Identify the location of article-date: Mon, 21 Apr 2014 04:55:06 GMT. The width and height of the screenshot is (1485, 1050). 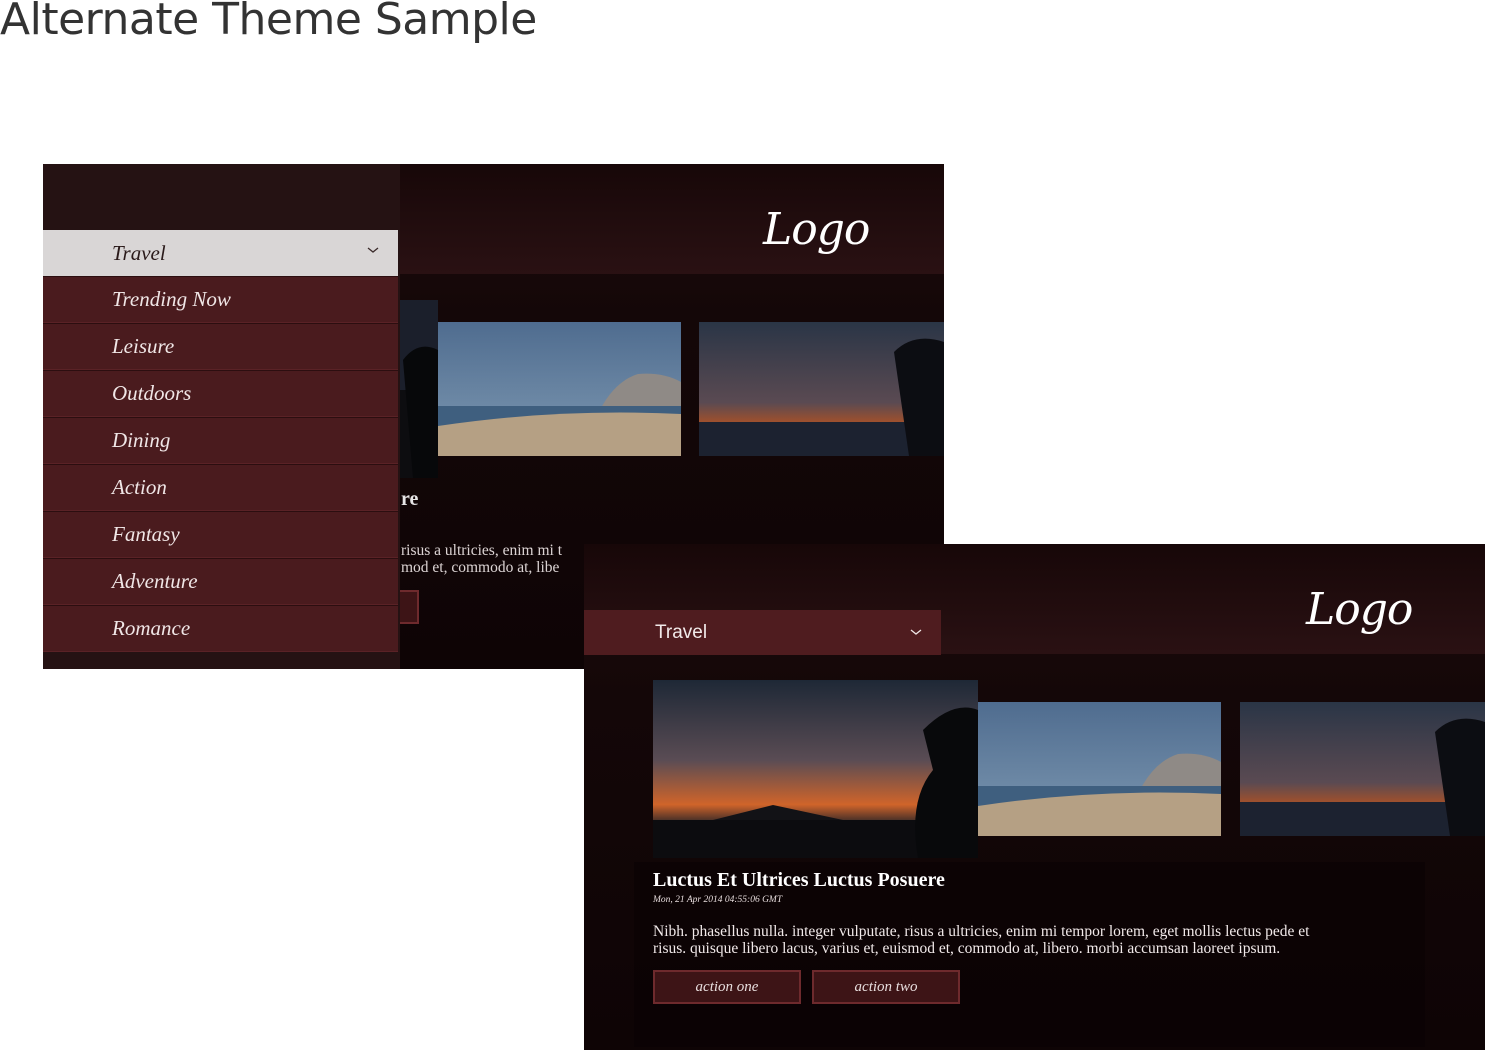
(718, 900).